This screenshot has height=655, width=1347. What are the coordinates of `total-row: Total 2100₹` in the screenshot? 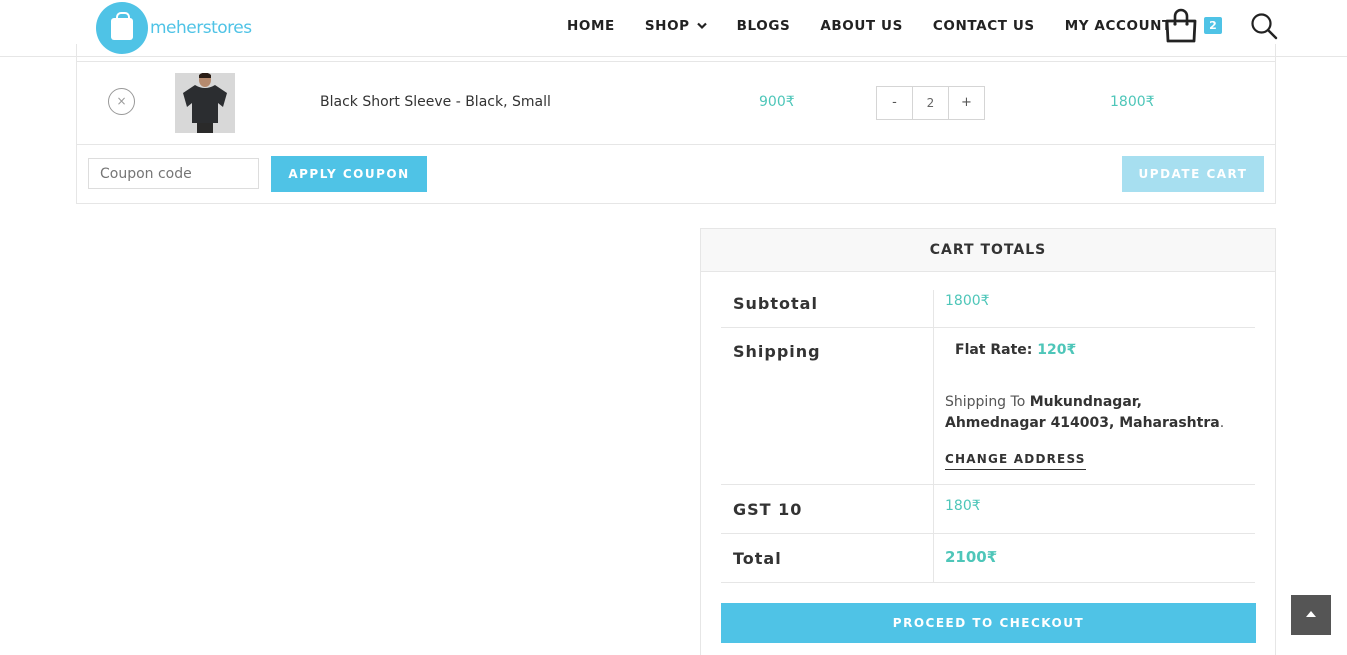 It's located at (988, 558).